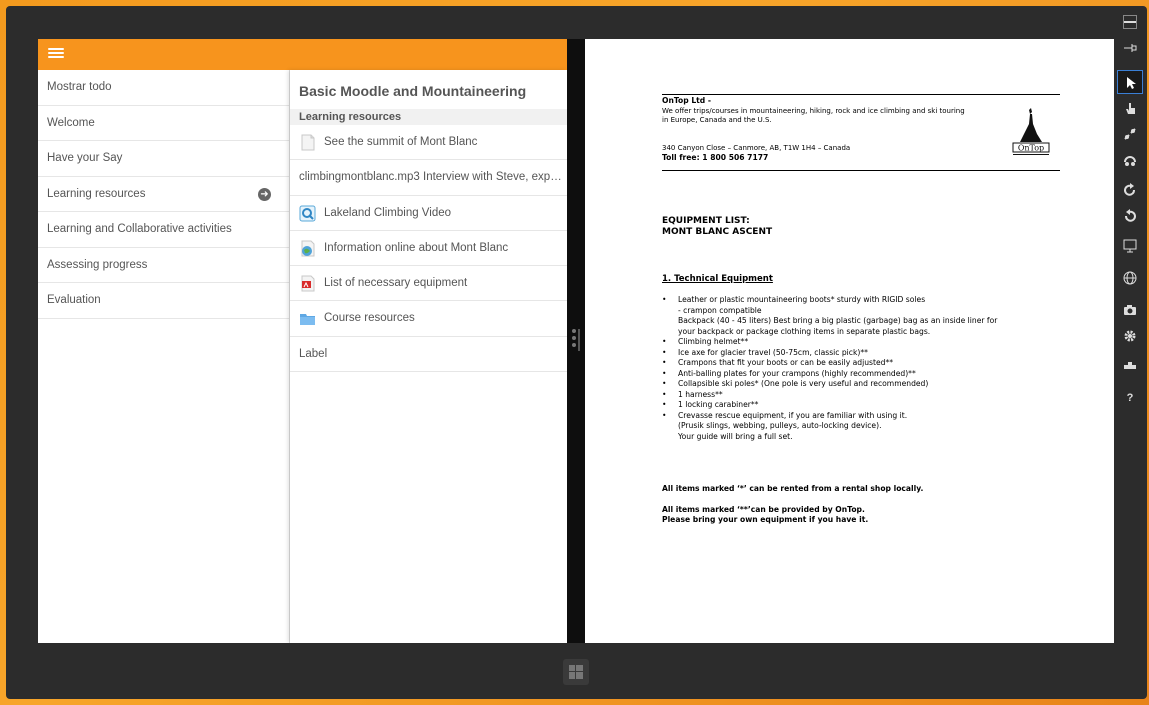 The width and height of the screenshot is (1149, 705). Describe the element at coordinates (579, 340) in the screenshot. I see `divider-line` at that location.